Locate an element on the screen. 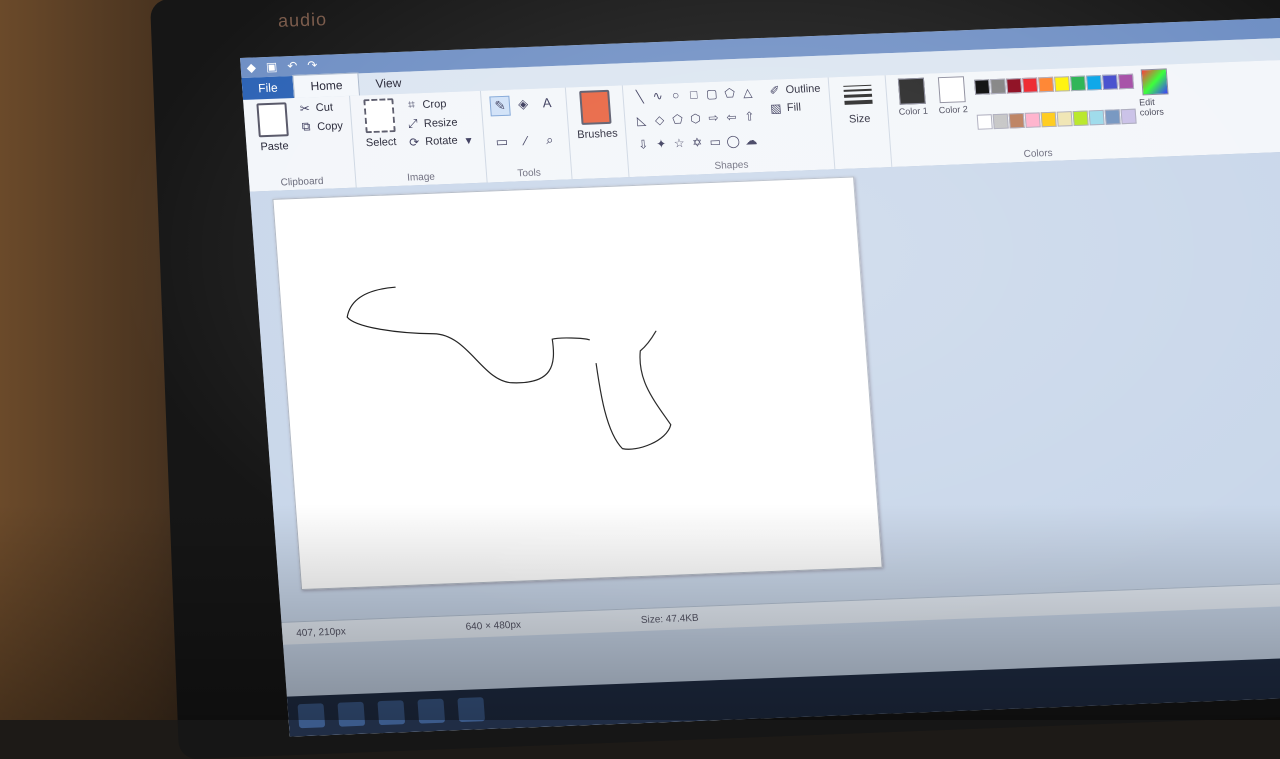 The height and width of the screenshot is (759, 1280). file-explorer-icon is located at coordinates (351, 714).